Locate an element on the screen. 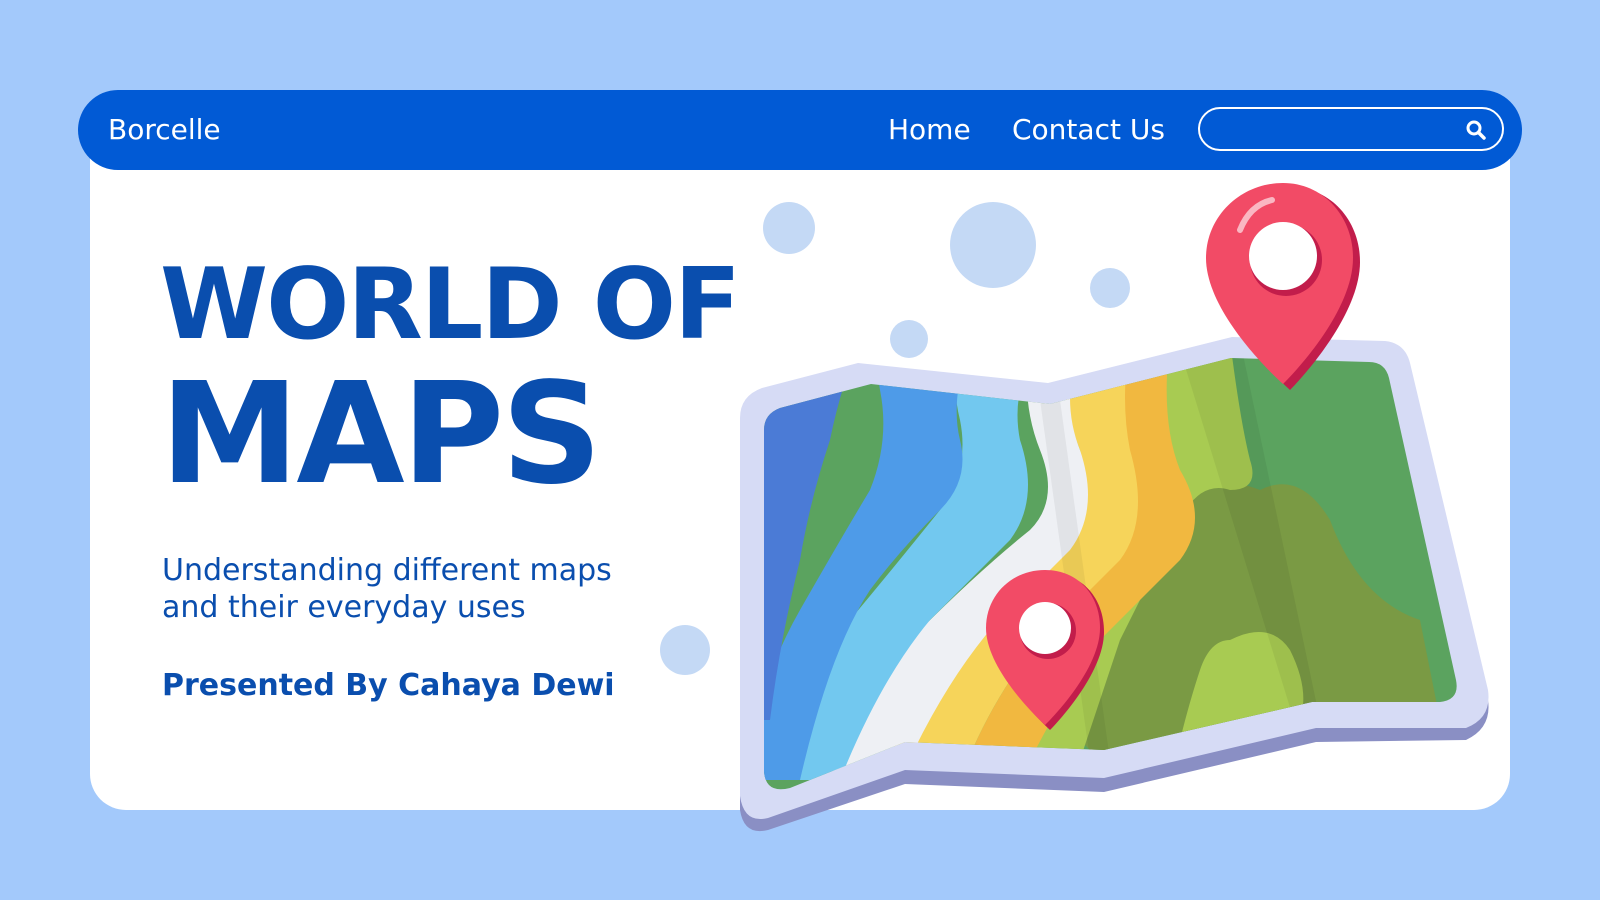 The width and height of the screenshot is (1600, 900). title-line-2: MAPS is located at coordinates (381, 434).